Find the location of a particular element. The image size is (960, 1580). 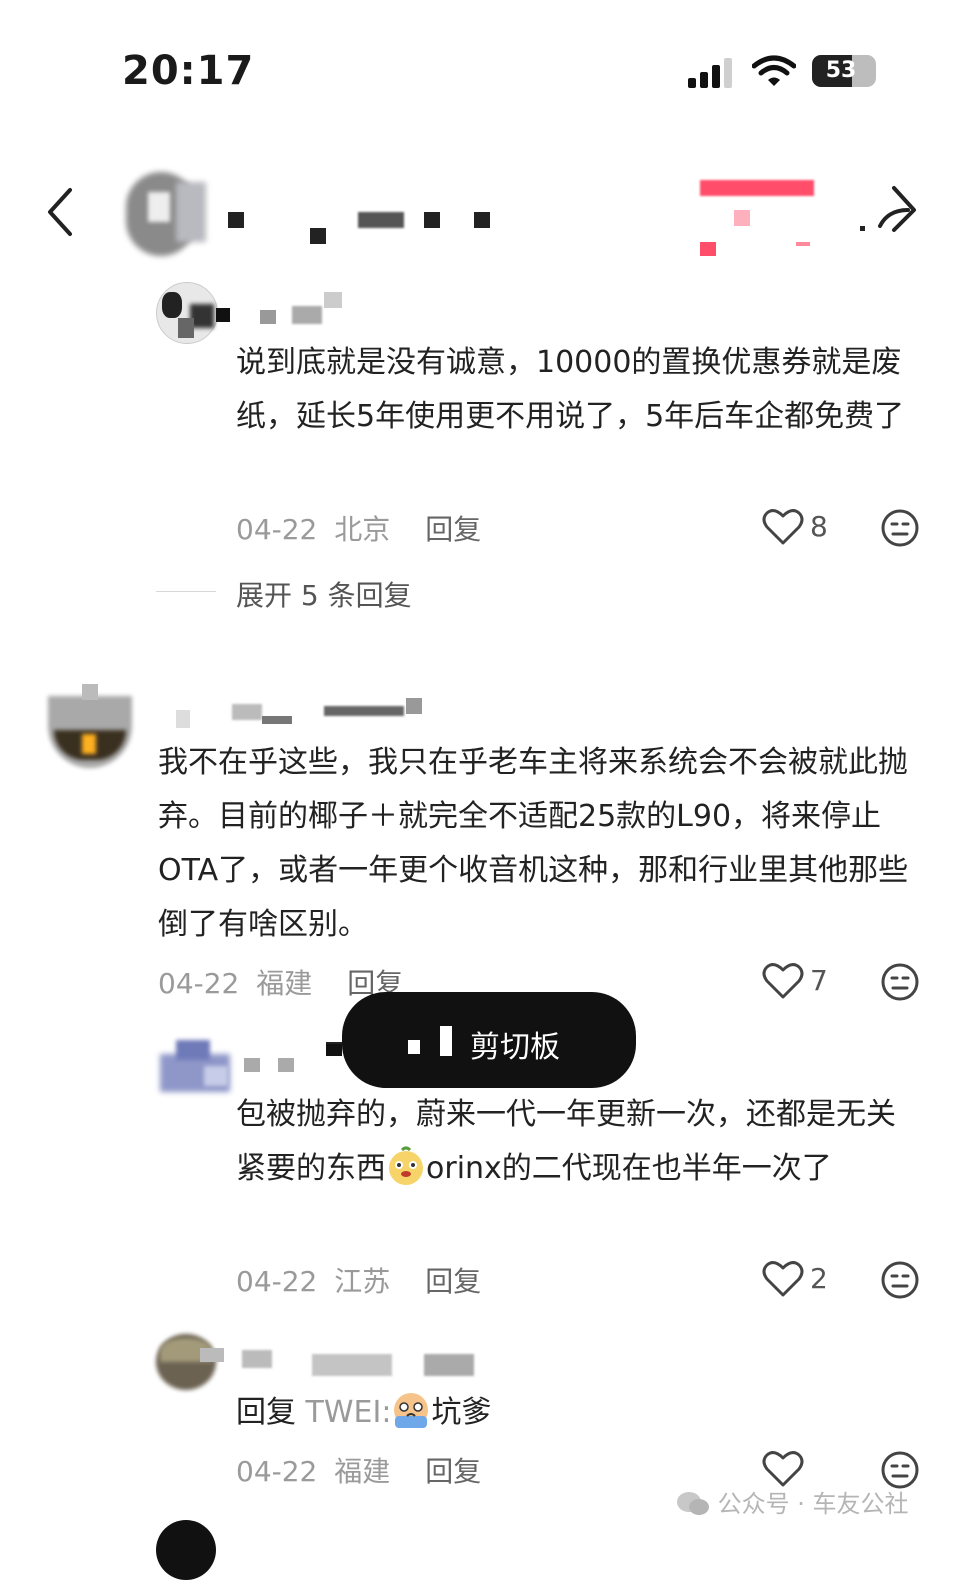

comment-region: 江苏 is located at coordinates (362, 1281).